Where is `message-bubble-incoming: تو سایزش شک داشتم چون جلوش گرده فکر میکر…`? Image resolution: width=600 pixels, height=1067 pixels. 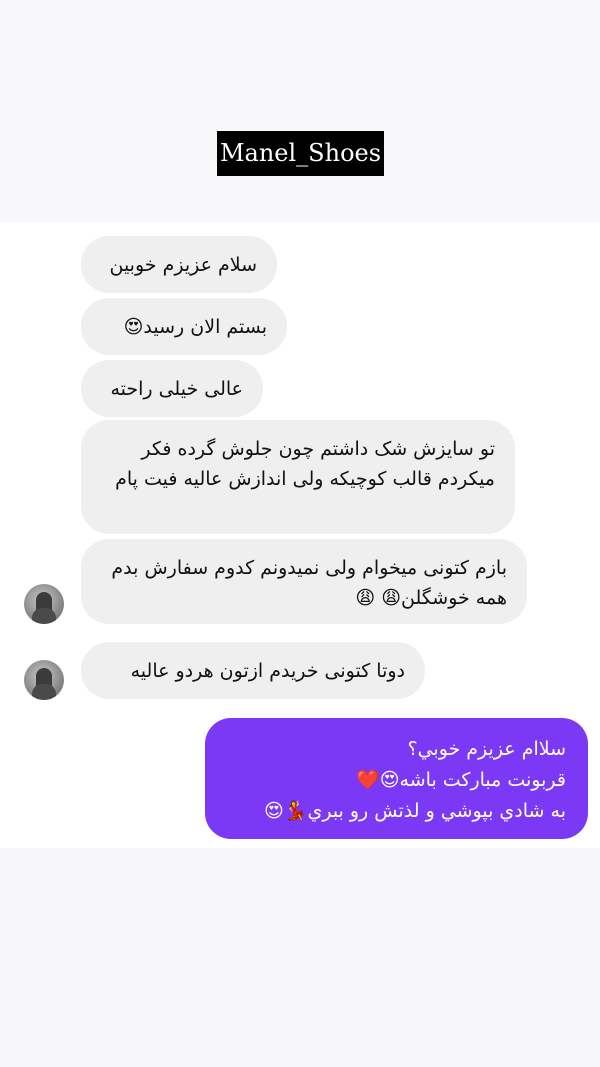
message-bubble-incoming: تو سایزش شک داشتم چون جلوش گرده فکر میکر… is located at coordinates (298, 477).